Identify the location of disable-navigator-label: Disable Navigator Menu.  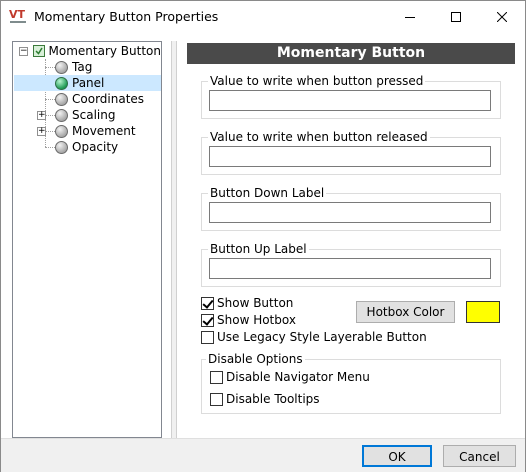
(298, 377).